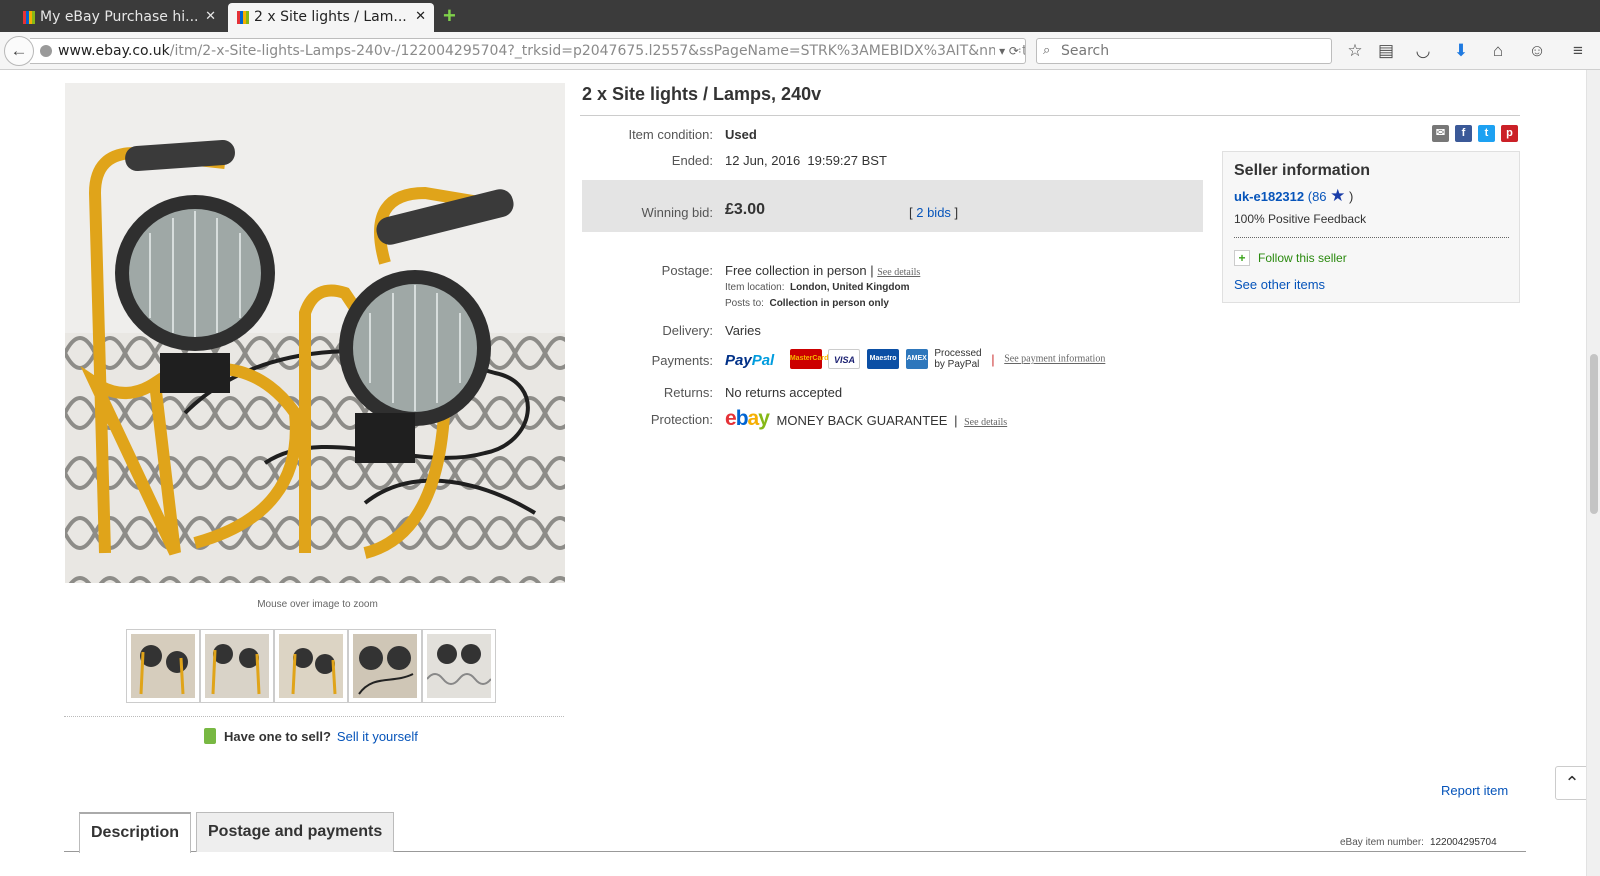 The width and height of the screenshot is (1600, 876). I want to click on arrow-left-icon: ←, so click(19, 50).